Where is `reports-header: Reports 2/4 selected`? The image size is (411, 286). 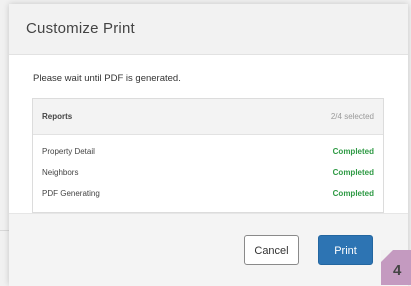
reports-header: Reports 2/4 selected is located at coordinates (208, 117).